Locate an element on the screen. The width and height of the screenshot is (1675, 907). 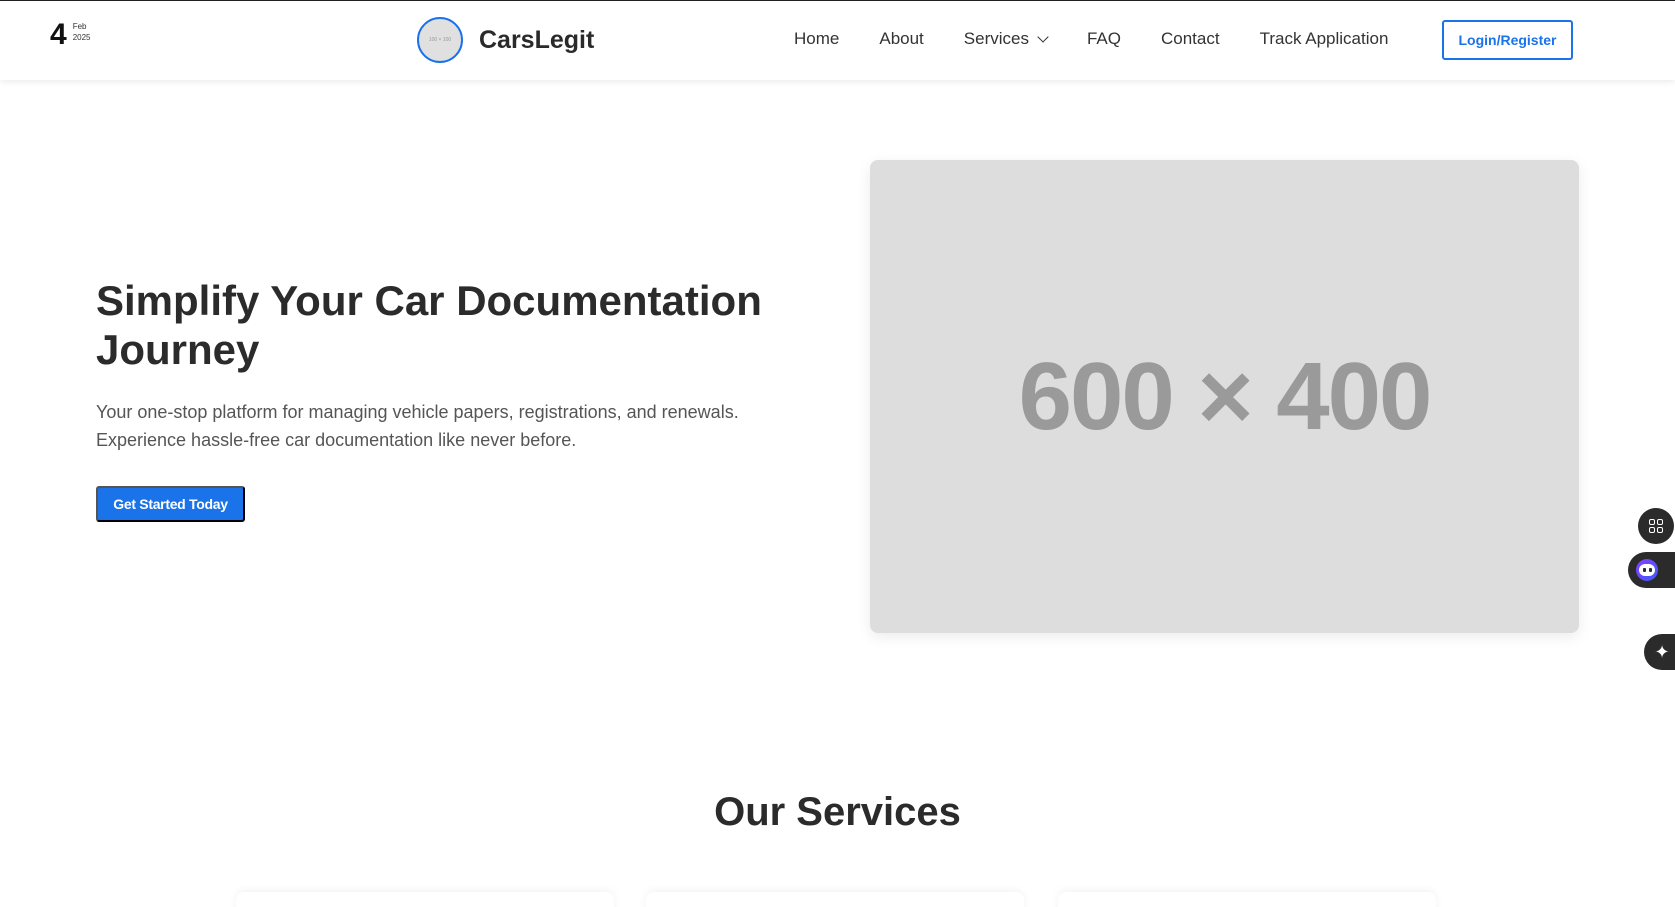
nav-about: About is located at coordinates (901, 39).